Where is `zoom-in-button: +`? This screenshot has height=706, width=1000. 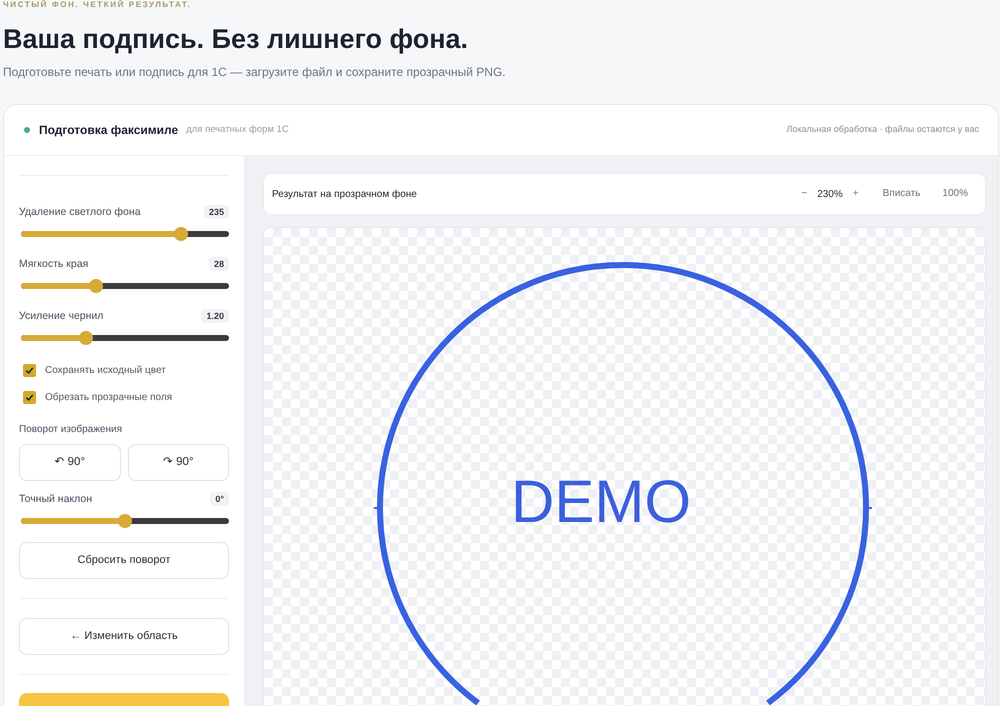
zoom-in-button: + is located at coordinates (856, 194).